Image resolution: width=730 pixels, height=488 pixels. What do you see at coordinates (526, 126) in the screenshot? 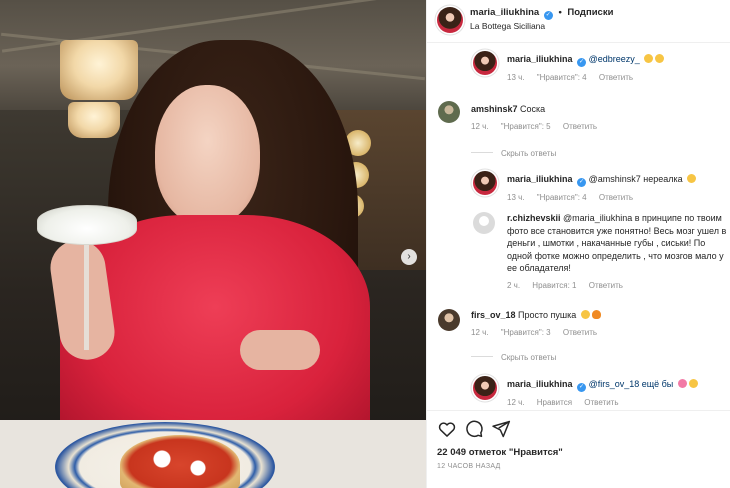
I see `comment-likes: "Нравится": 5` at bounding box center [526, 126].